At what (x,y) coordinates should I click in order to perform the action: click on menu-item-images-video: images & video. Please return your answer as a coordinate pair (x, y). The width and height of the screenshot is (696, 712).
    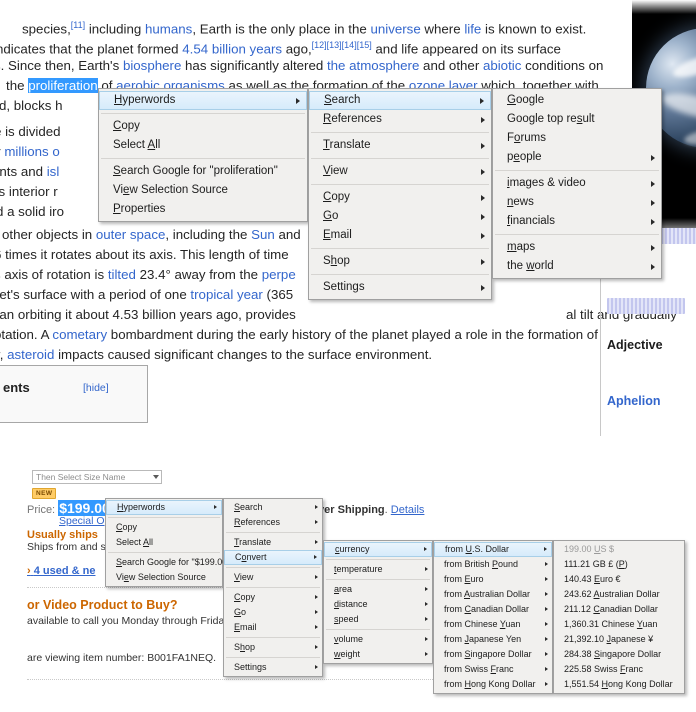
    Looking at the image, I should click on (577, 183).